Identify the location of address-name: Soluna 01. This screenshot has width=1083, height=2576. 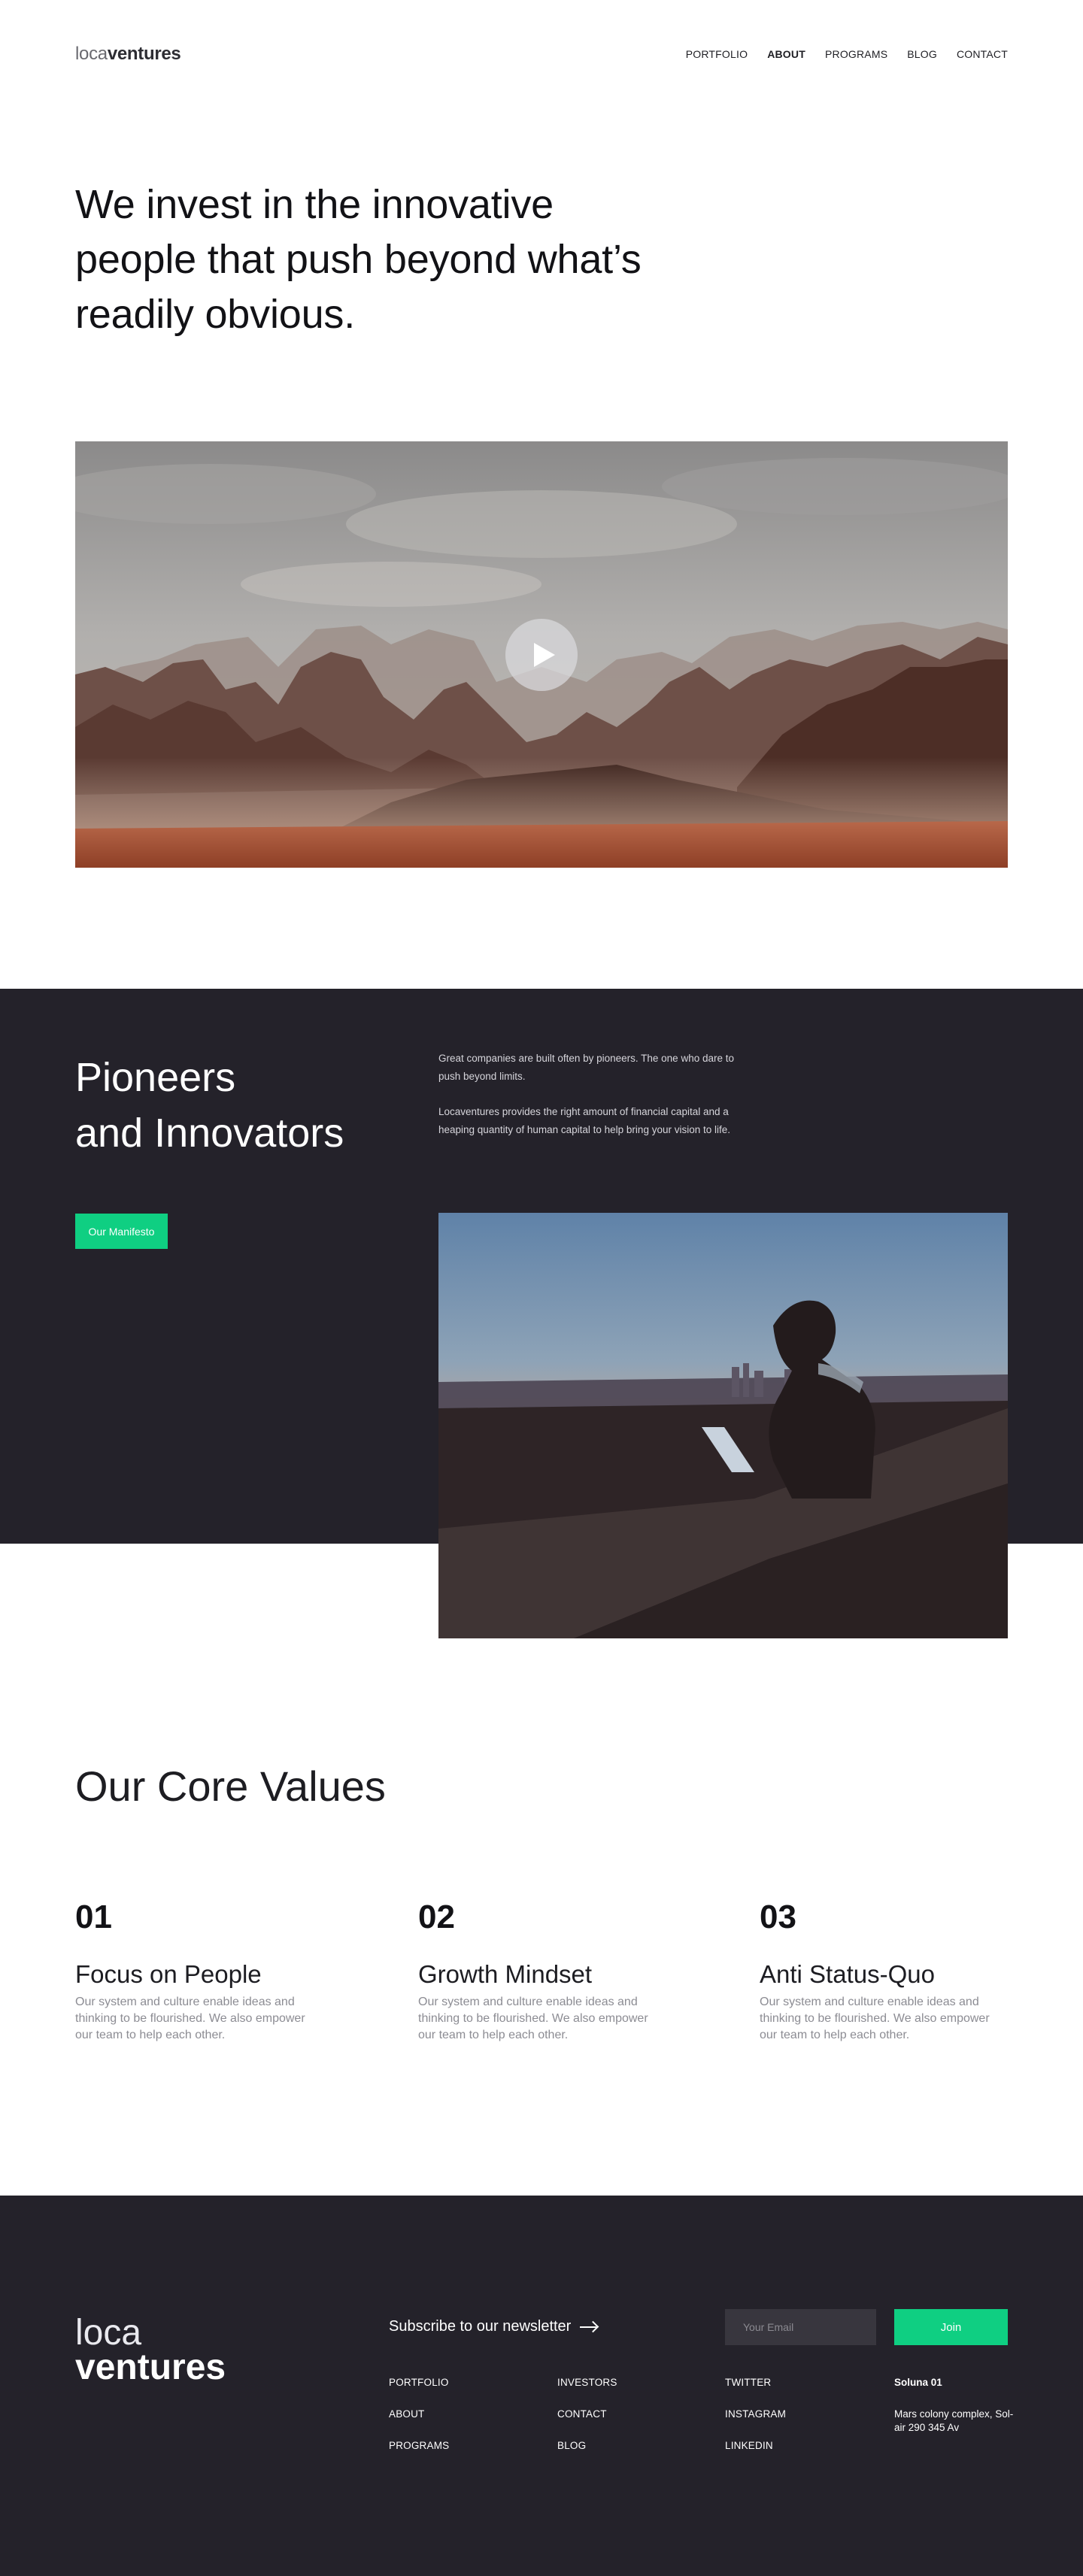
(918, 2382).